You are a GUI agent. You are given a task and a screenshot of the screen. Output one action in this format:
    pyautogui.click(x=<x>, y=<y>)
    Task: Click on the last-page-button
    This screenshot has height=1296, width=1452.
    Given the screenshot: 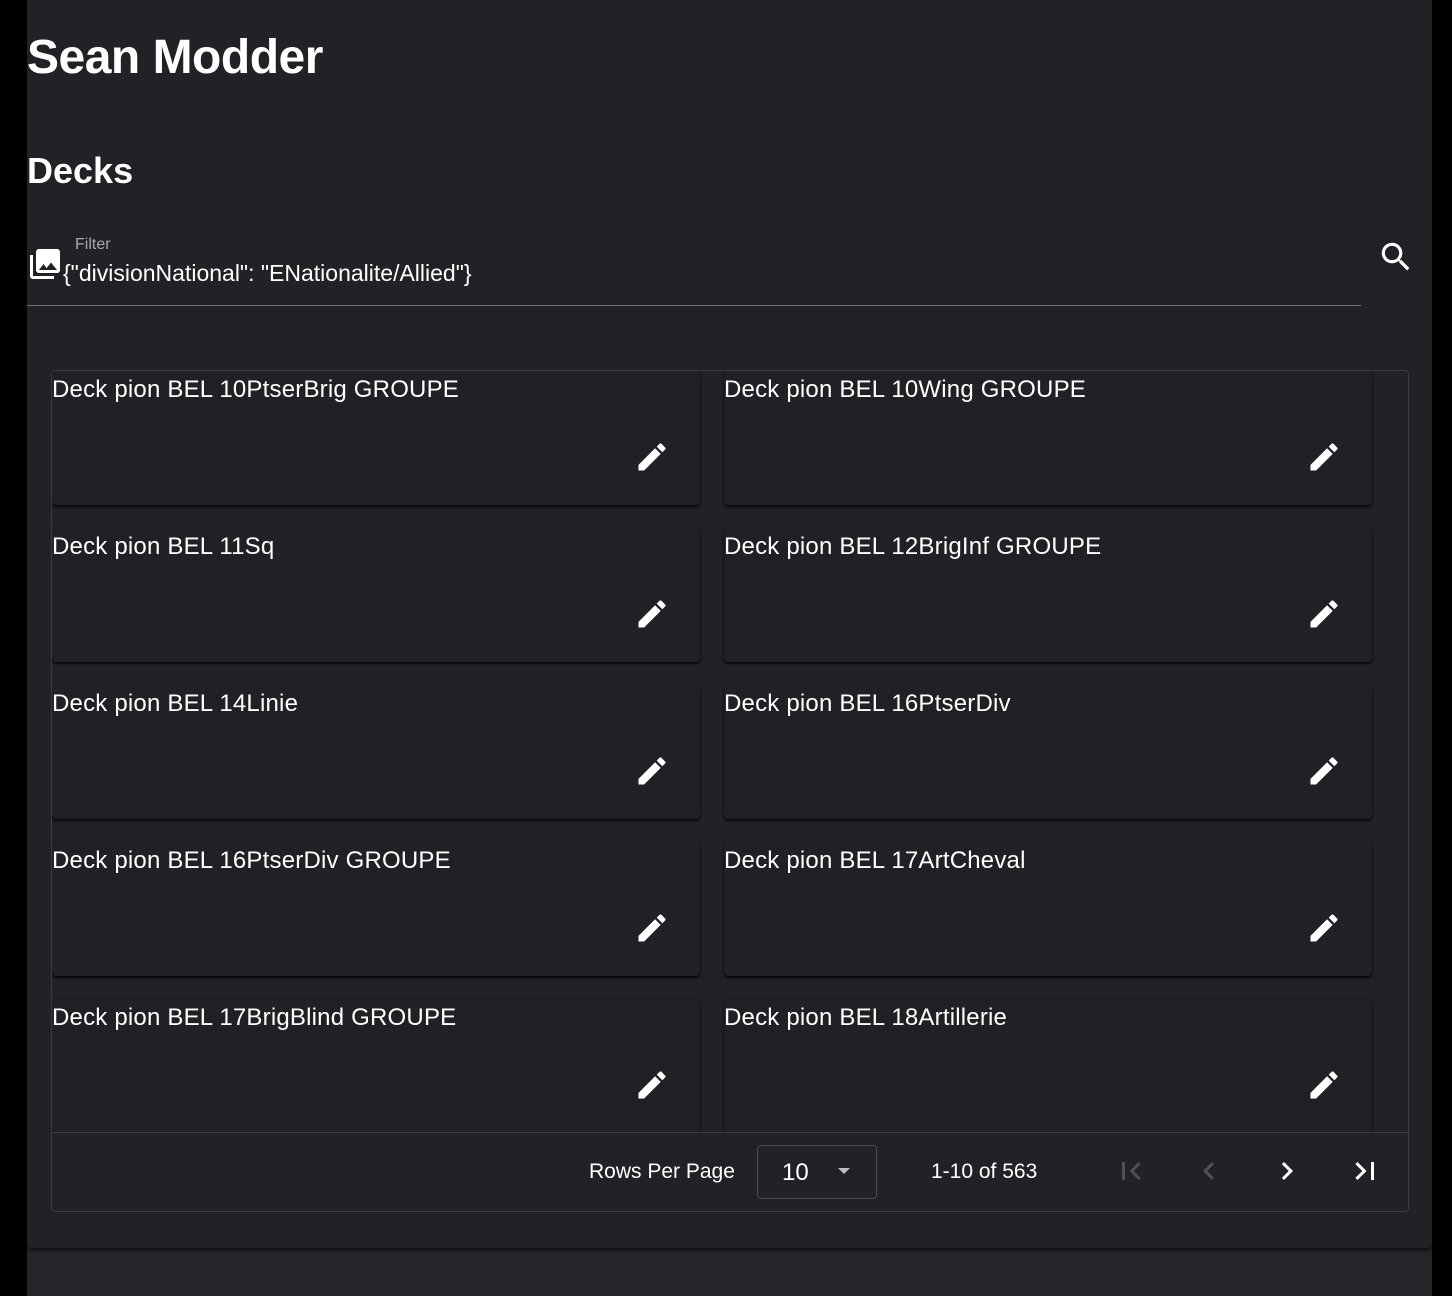 What is the action you would take?
    pyautogui.click(x=1365, y=1171)
    